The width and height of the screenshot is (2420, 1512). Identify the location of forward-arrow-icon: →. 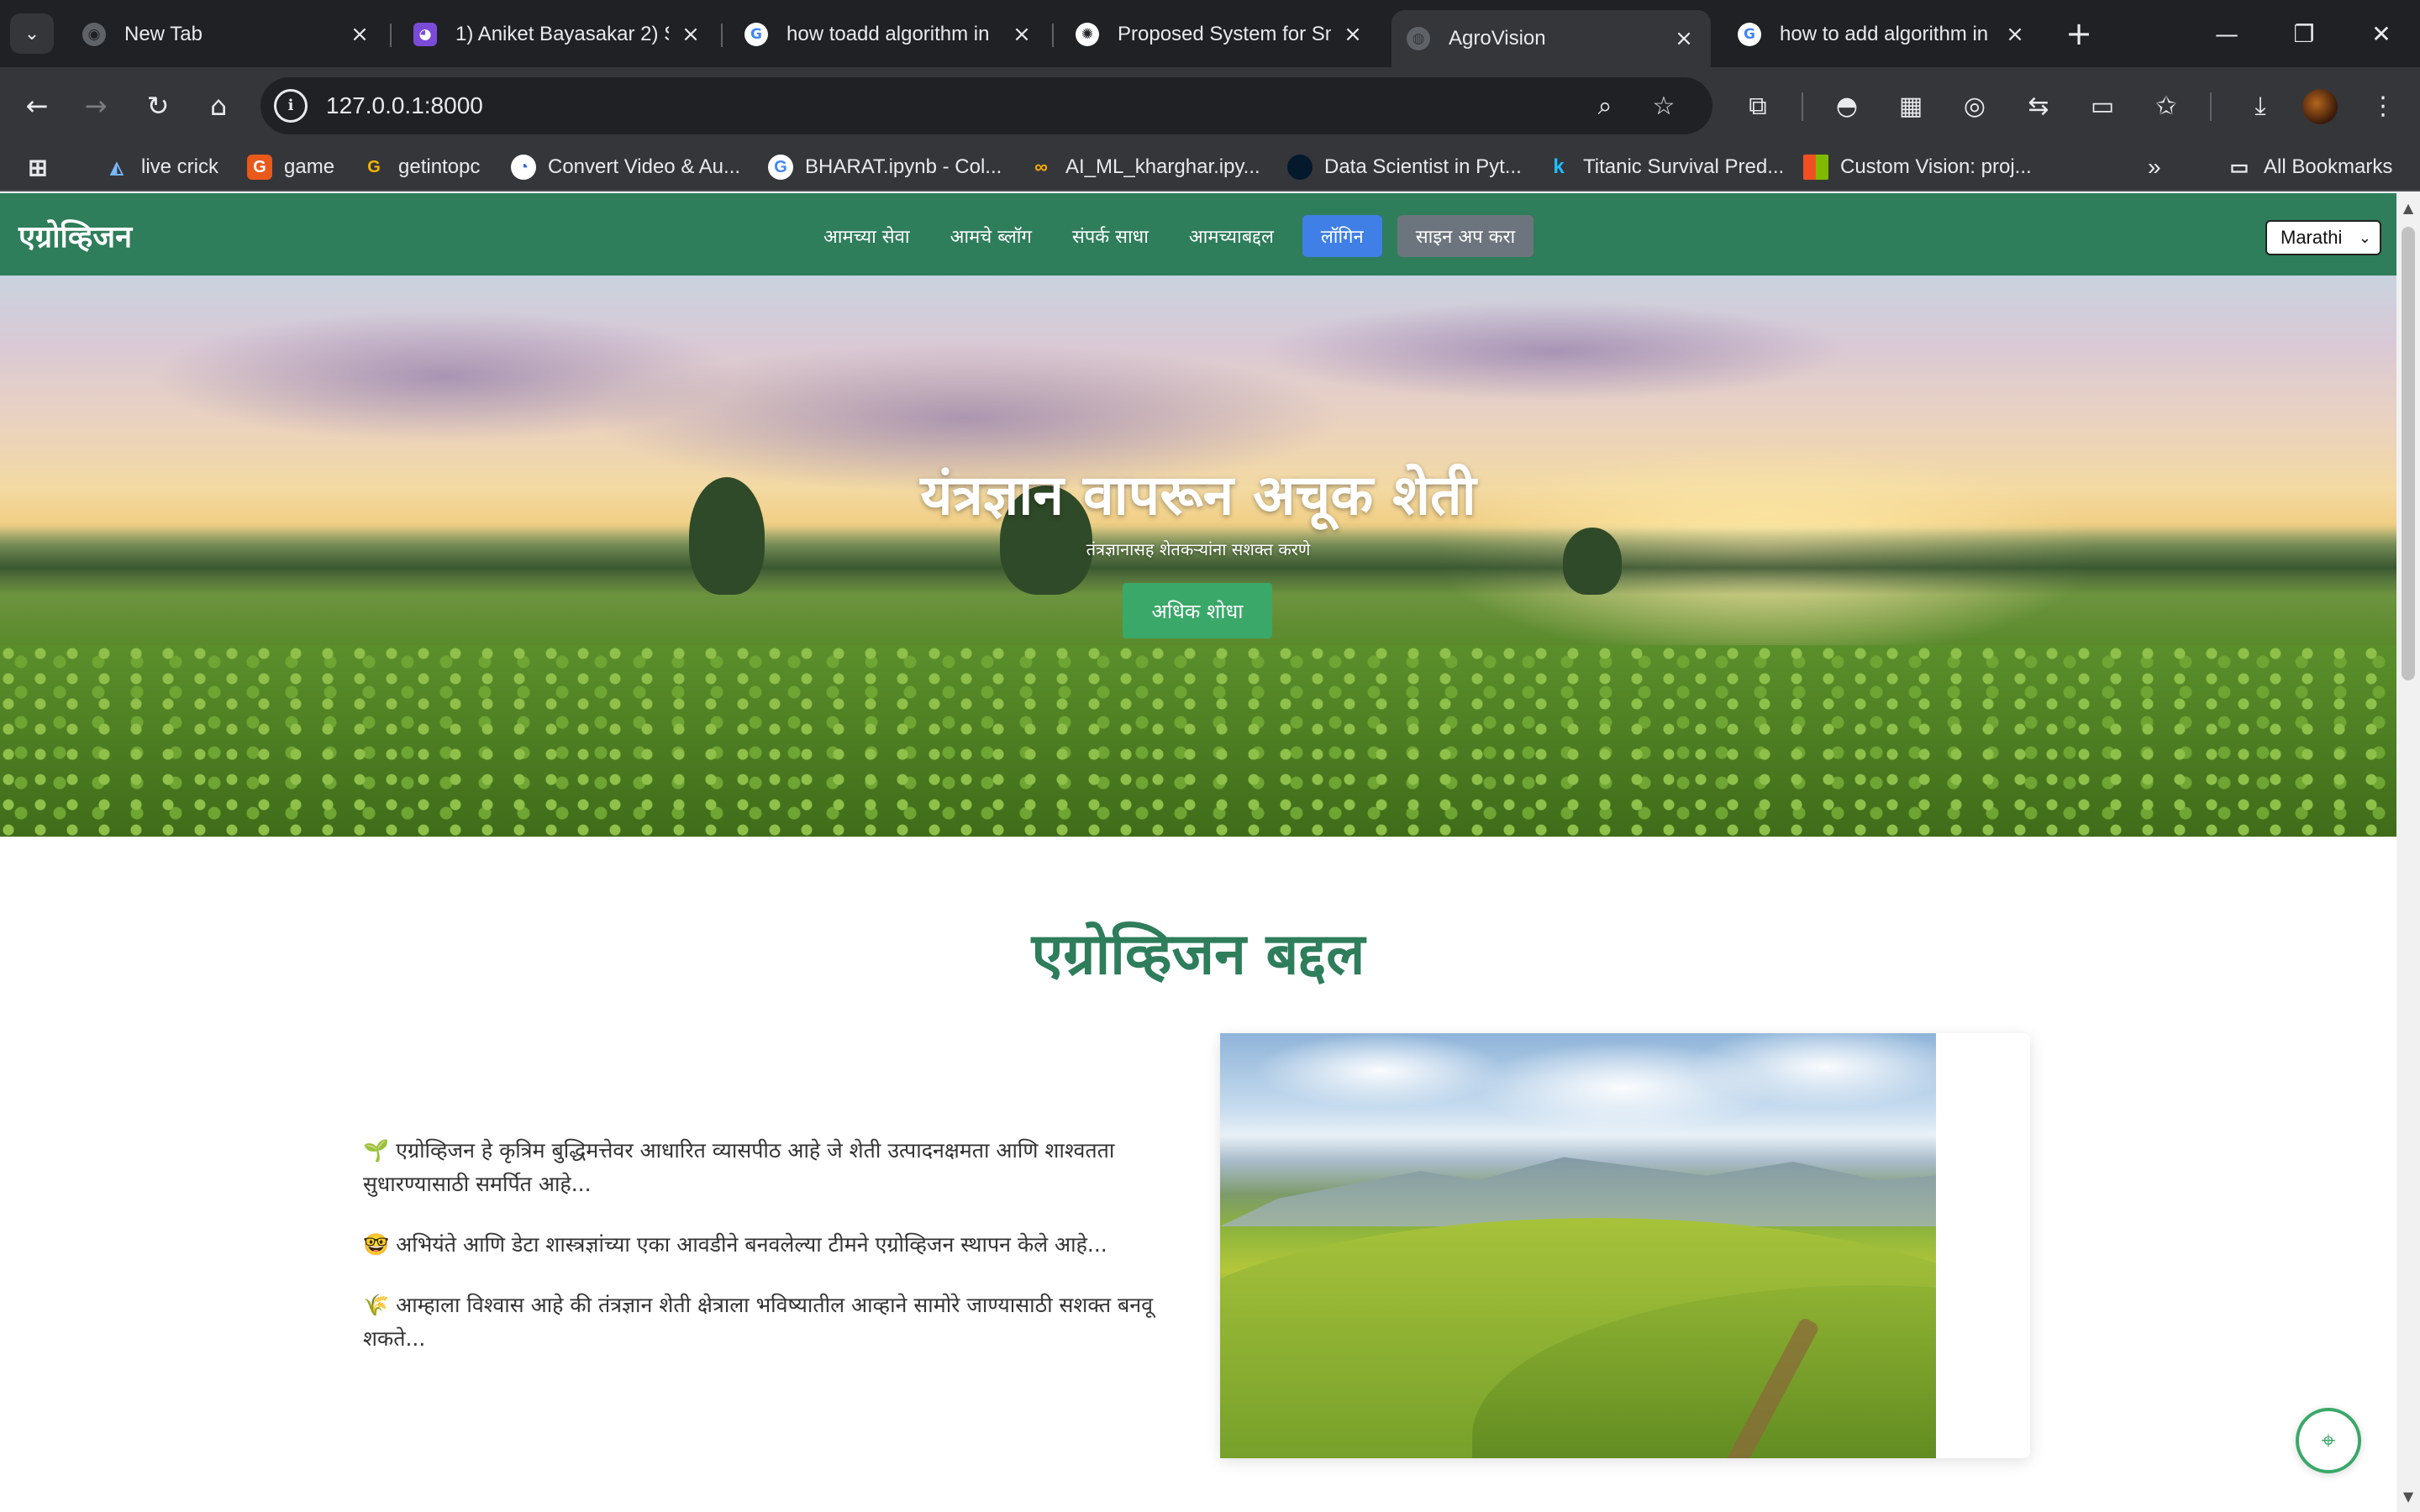
(96, 106).